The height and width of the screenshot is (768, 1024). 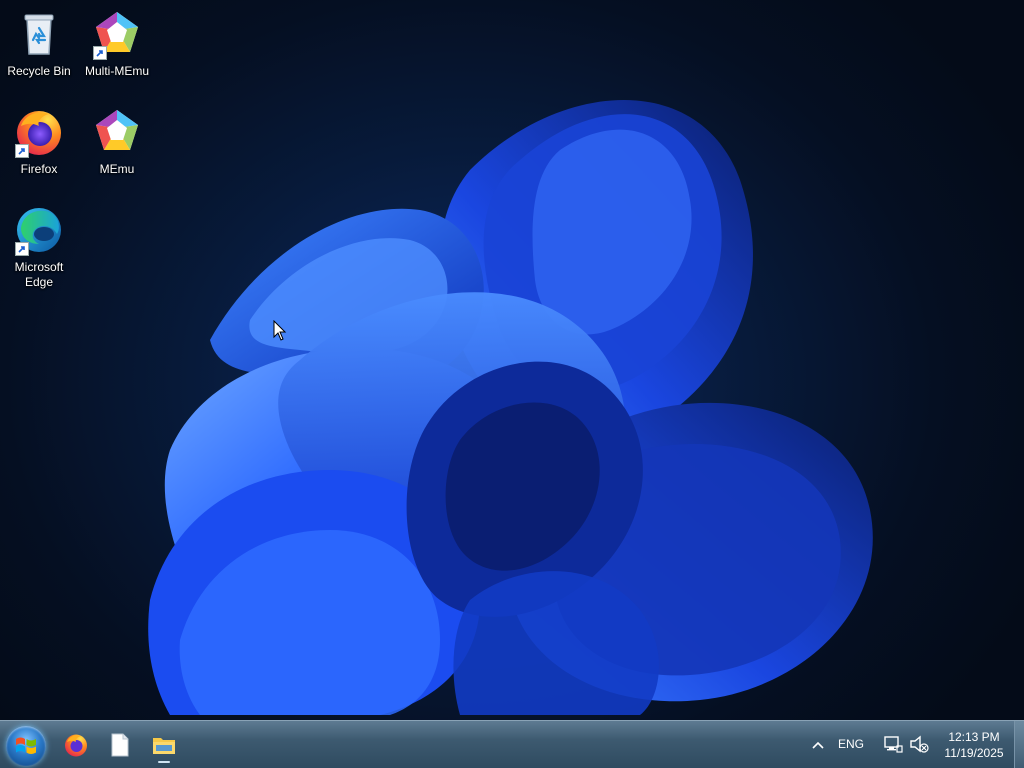 I want to click on desktop-icon-multi-memu: Multi-MEmu, so click(x=117, y=50).